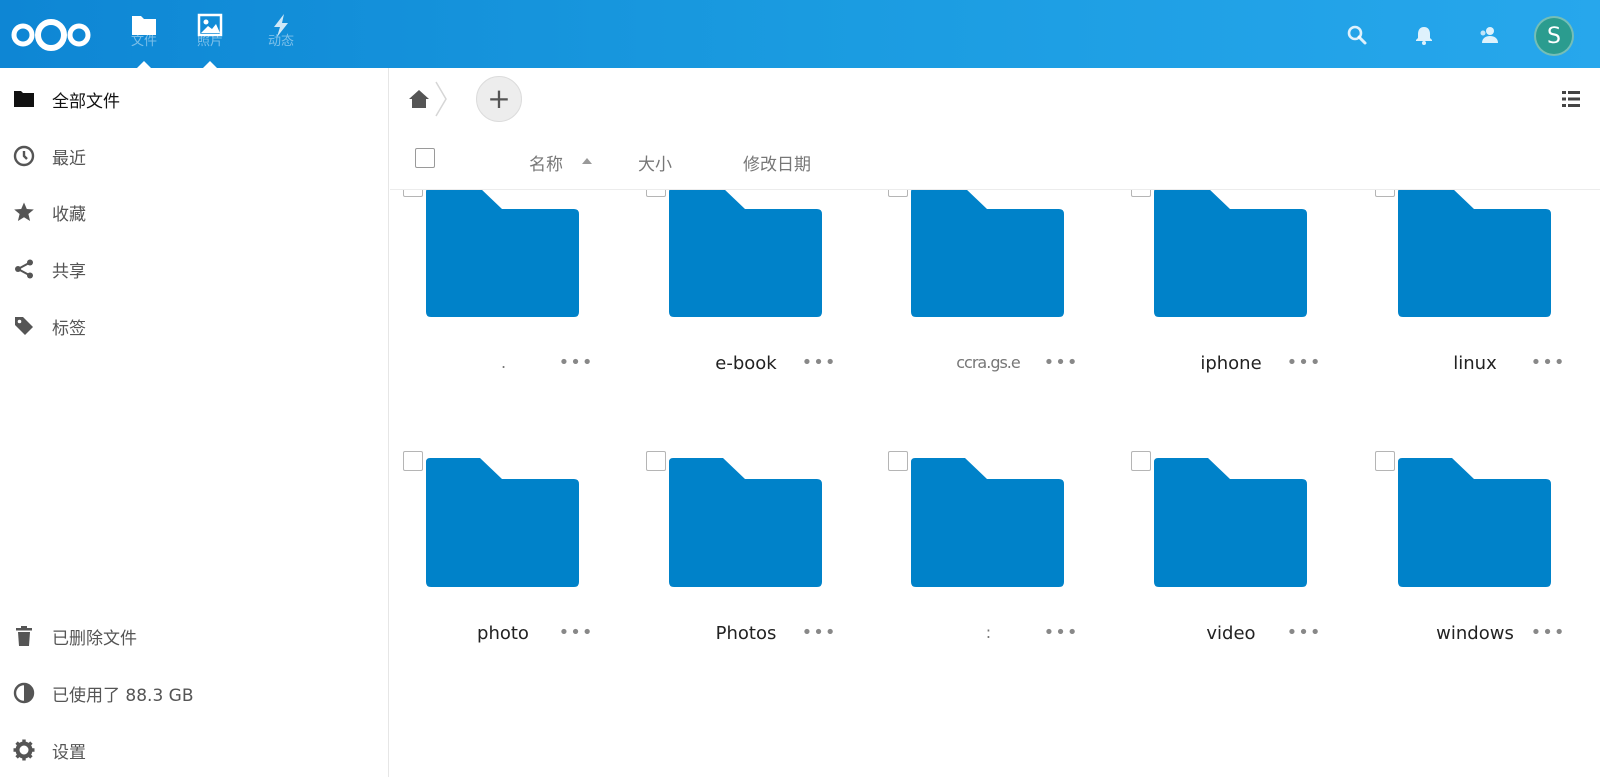 The width and height of the screenshot is (1600, 777). I want to click on file-tile: Photos •••, so click(761, 555).